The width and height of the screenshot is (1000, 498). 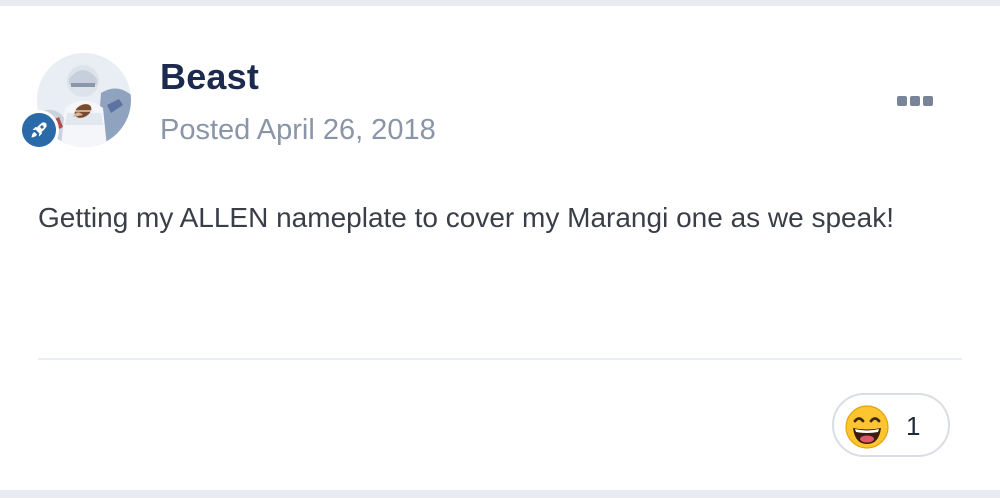 What do you see at coordinates (867, 427) in the screenshot?
I see `grinning-face-icon` at bounding box center [867, 427].